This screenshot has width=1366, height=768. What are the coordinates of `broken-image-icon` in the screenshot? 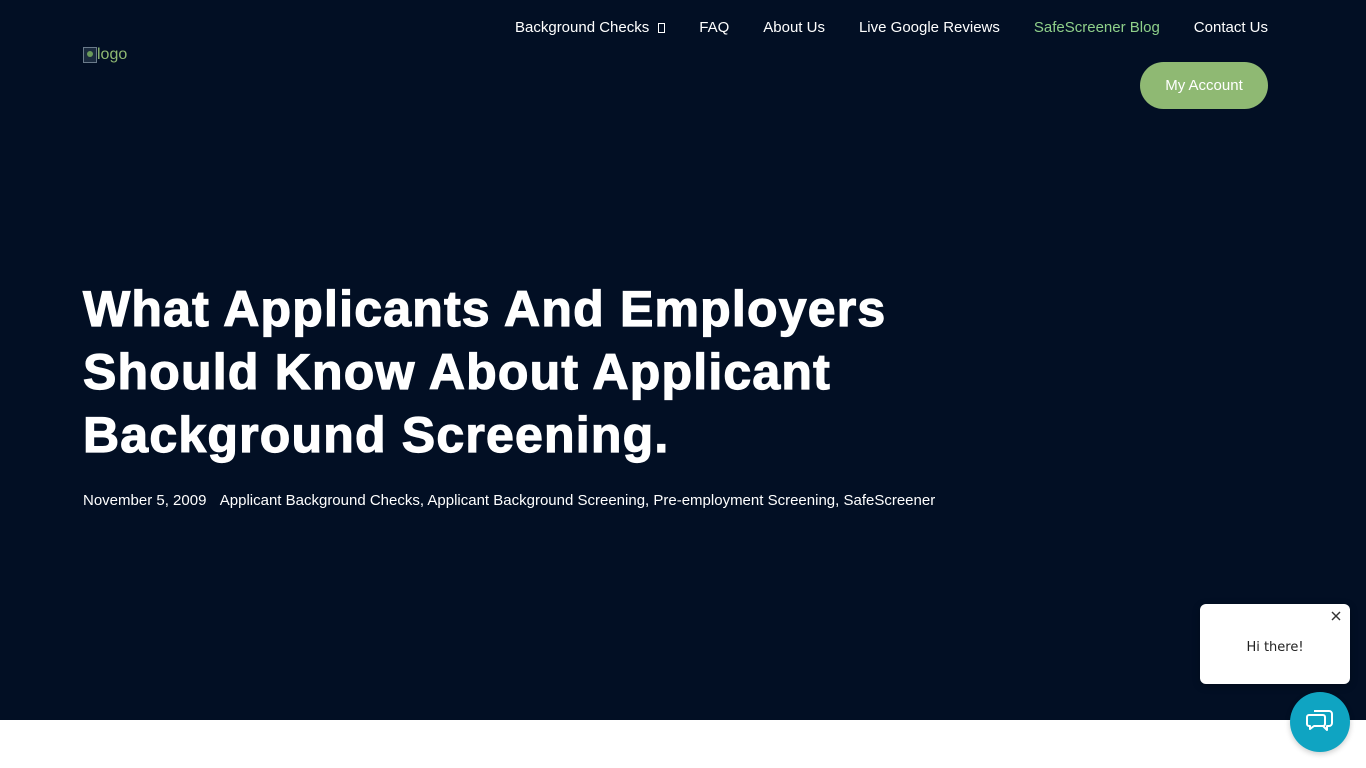 It's located at (90, 55).